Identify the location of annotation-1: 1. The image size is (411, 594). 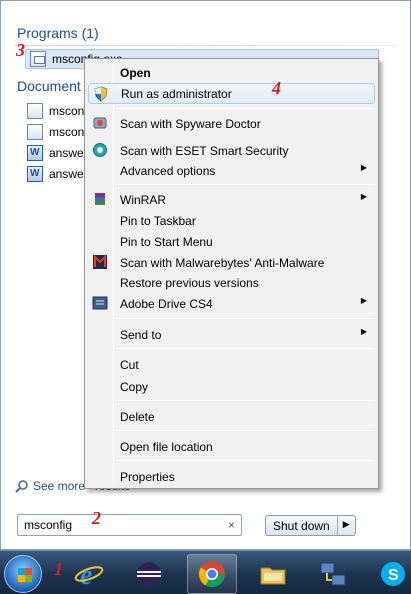
(58, 569).